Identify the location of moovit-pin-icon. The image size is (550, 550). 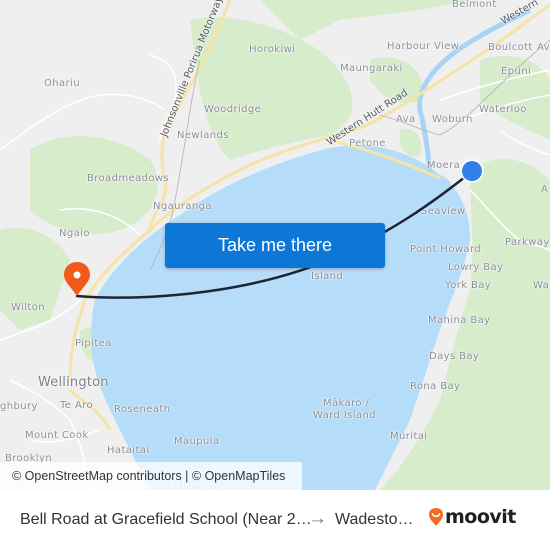
(436, 517).